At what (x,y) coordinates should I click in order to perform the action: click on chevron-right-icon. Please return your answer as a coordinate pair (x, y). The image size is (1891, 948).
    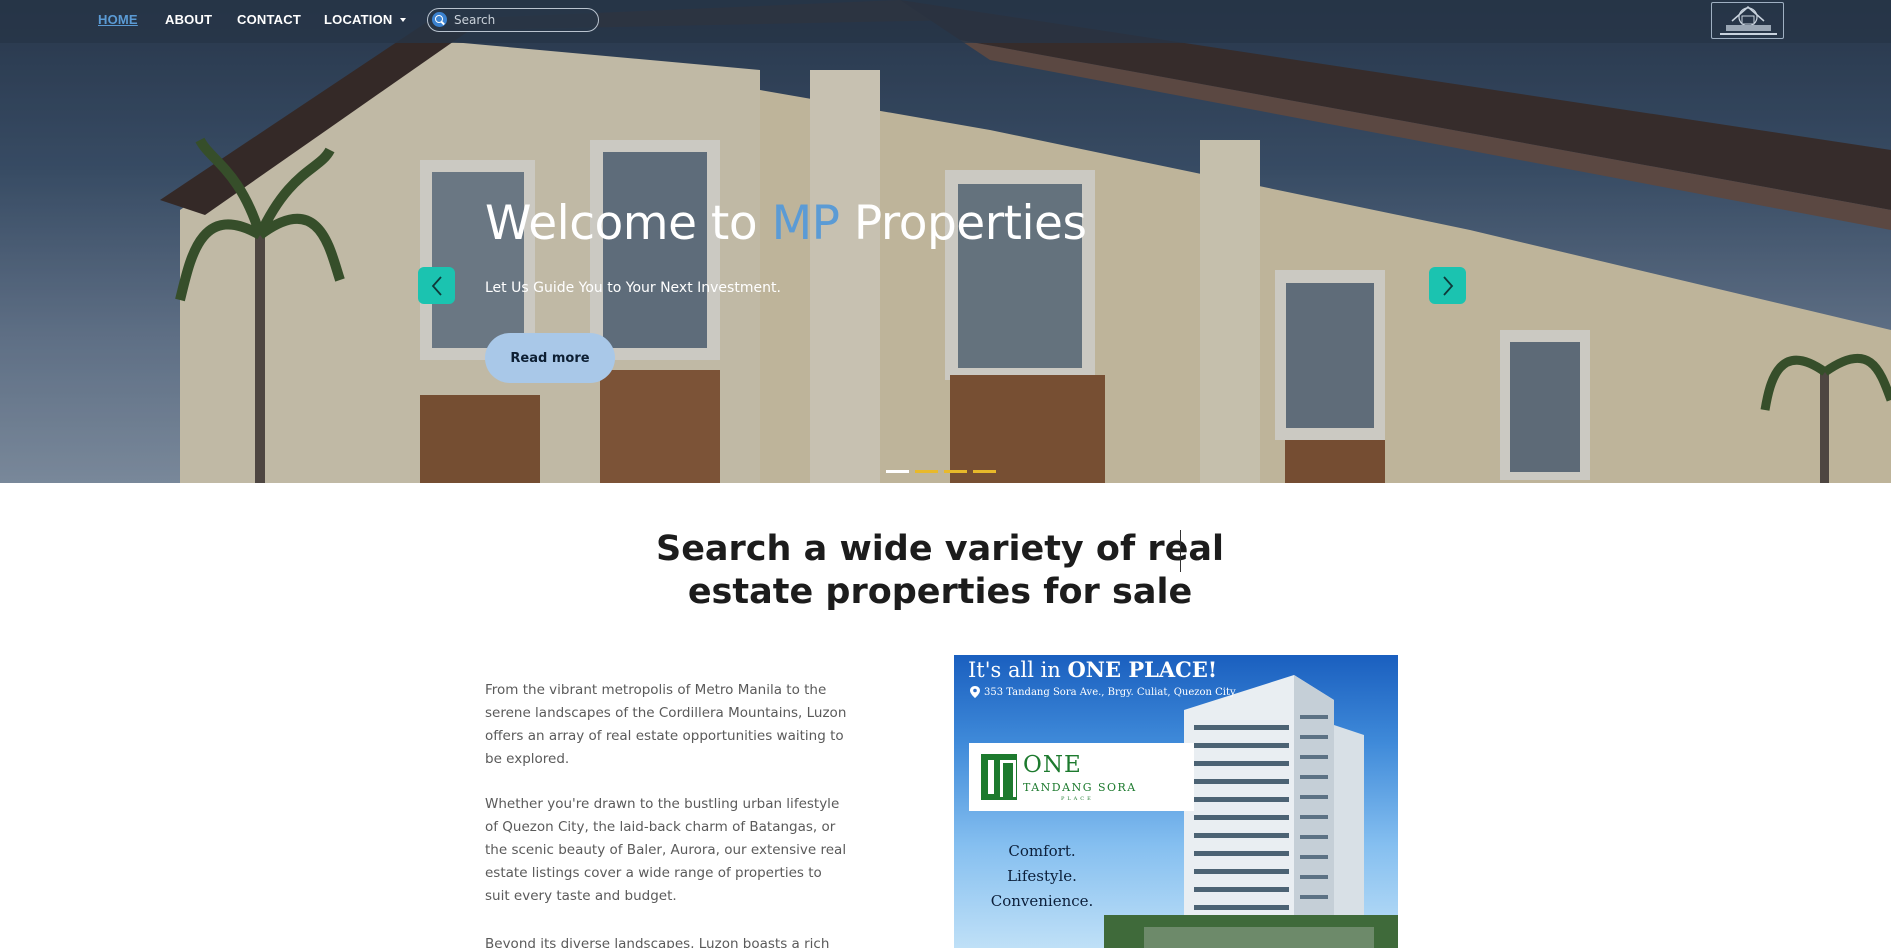
    Looking at the image, I should click on (1447, 285).